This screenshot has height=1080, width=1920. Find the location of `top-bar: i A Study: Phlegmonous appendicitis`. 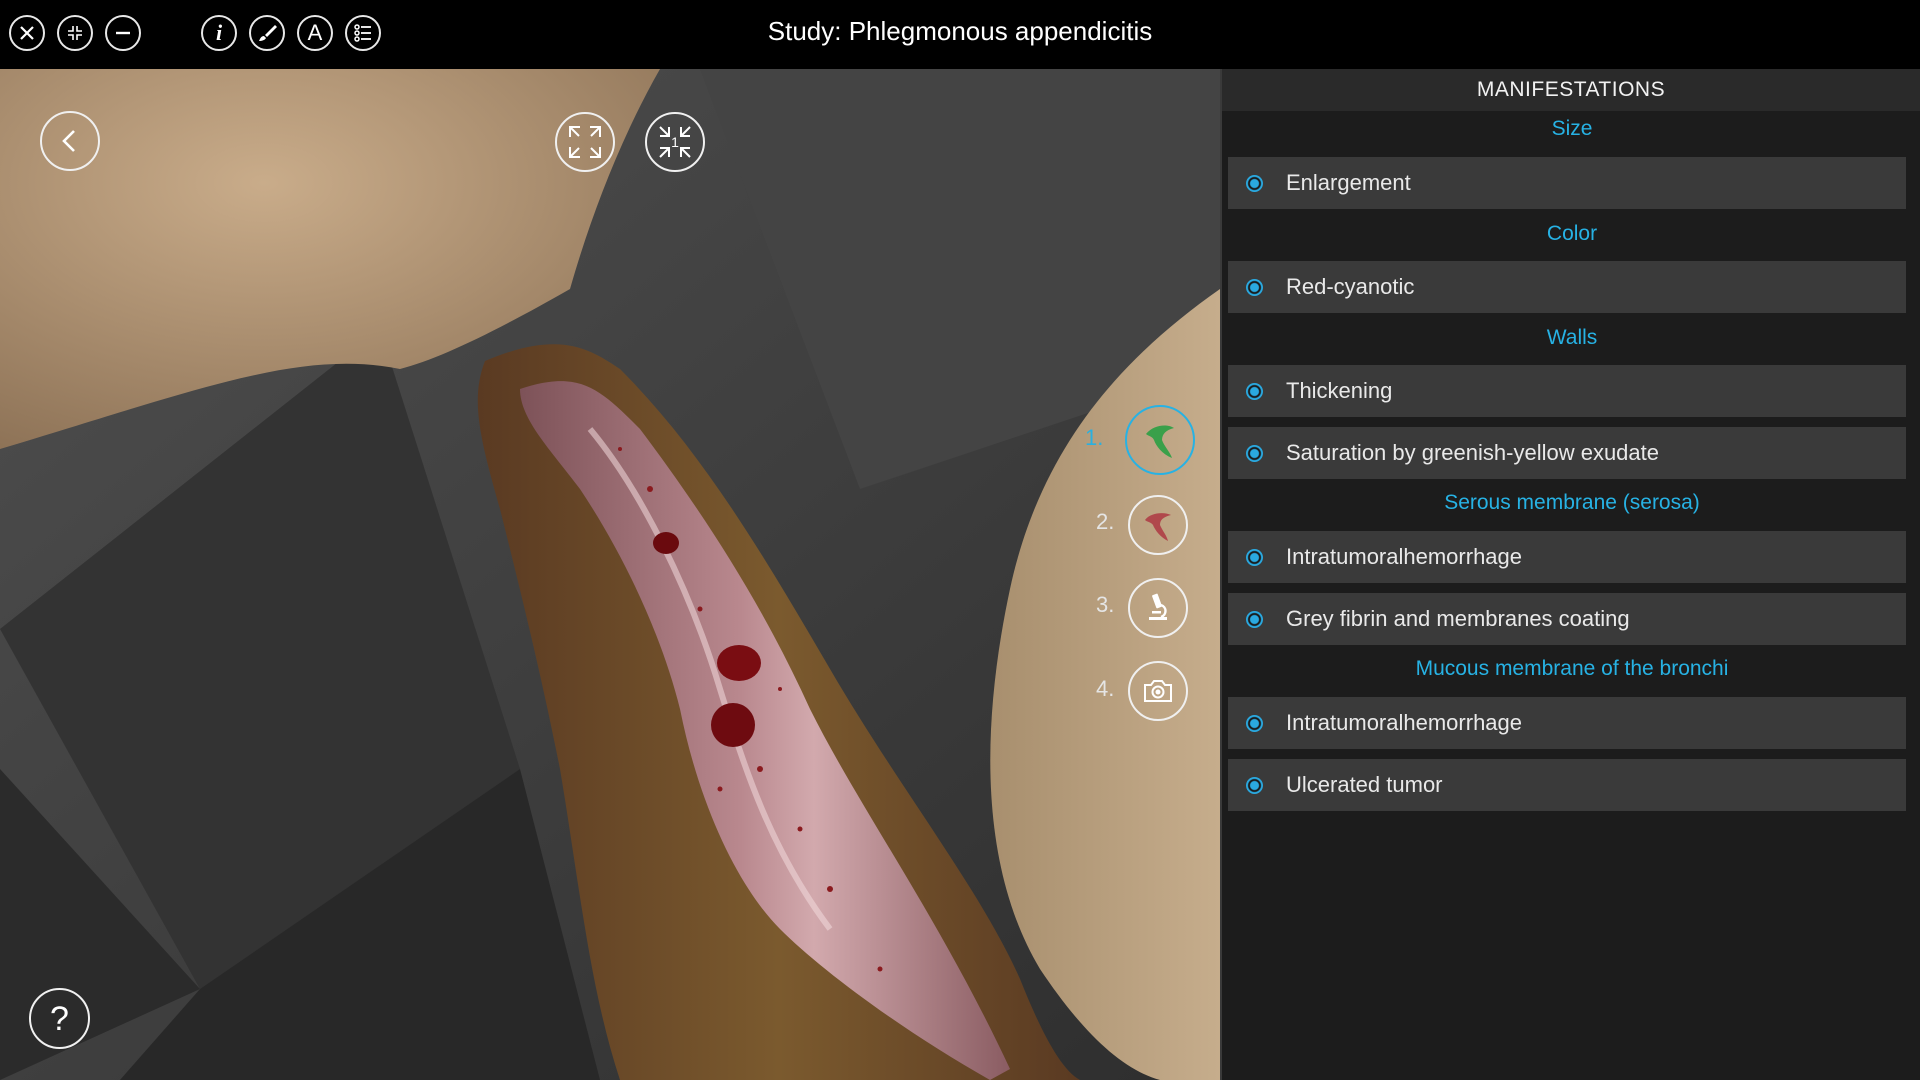

top-bar: i A Study: Phlegmonous appendicitis is located at coordinates (960, 34).